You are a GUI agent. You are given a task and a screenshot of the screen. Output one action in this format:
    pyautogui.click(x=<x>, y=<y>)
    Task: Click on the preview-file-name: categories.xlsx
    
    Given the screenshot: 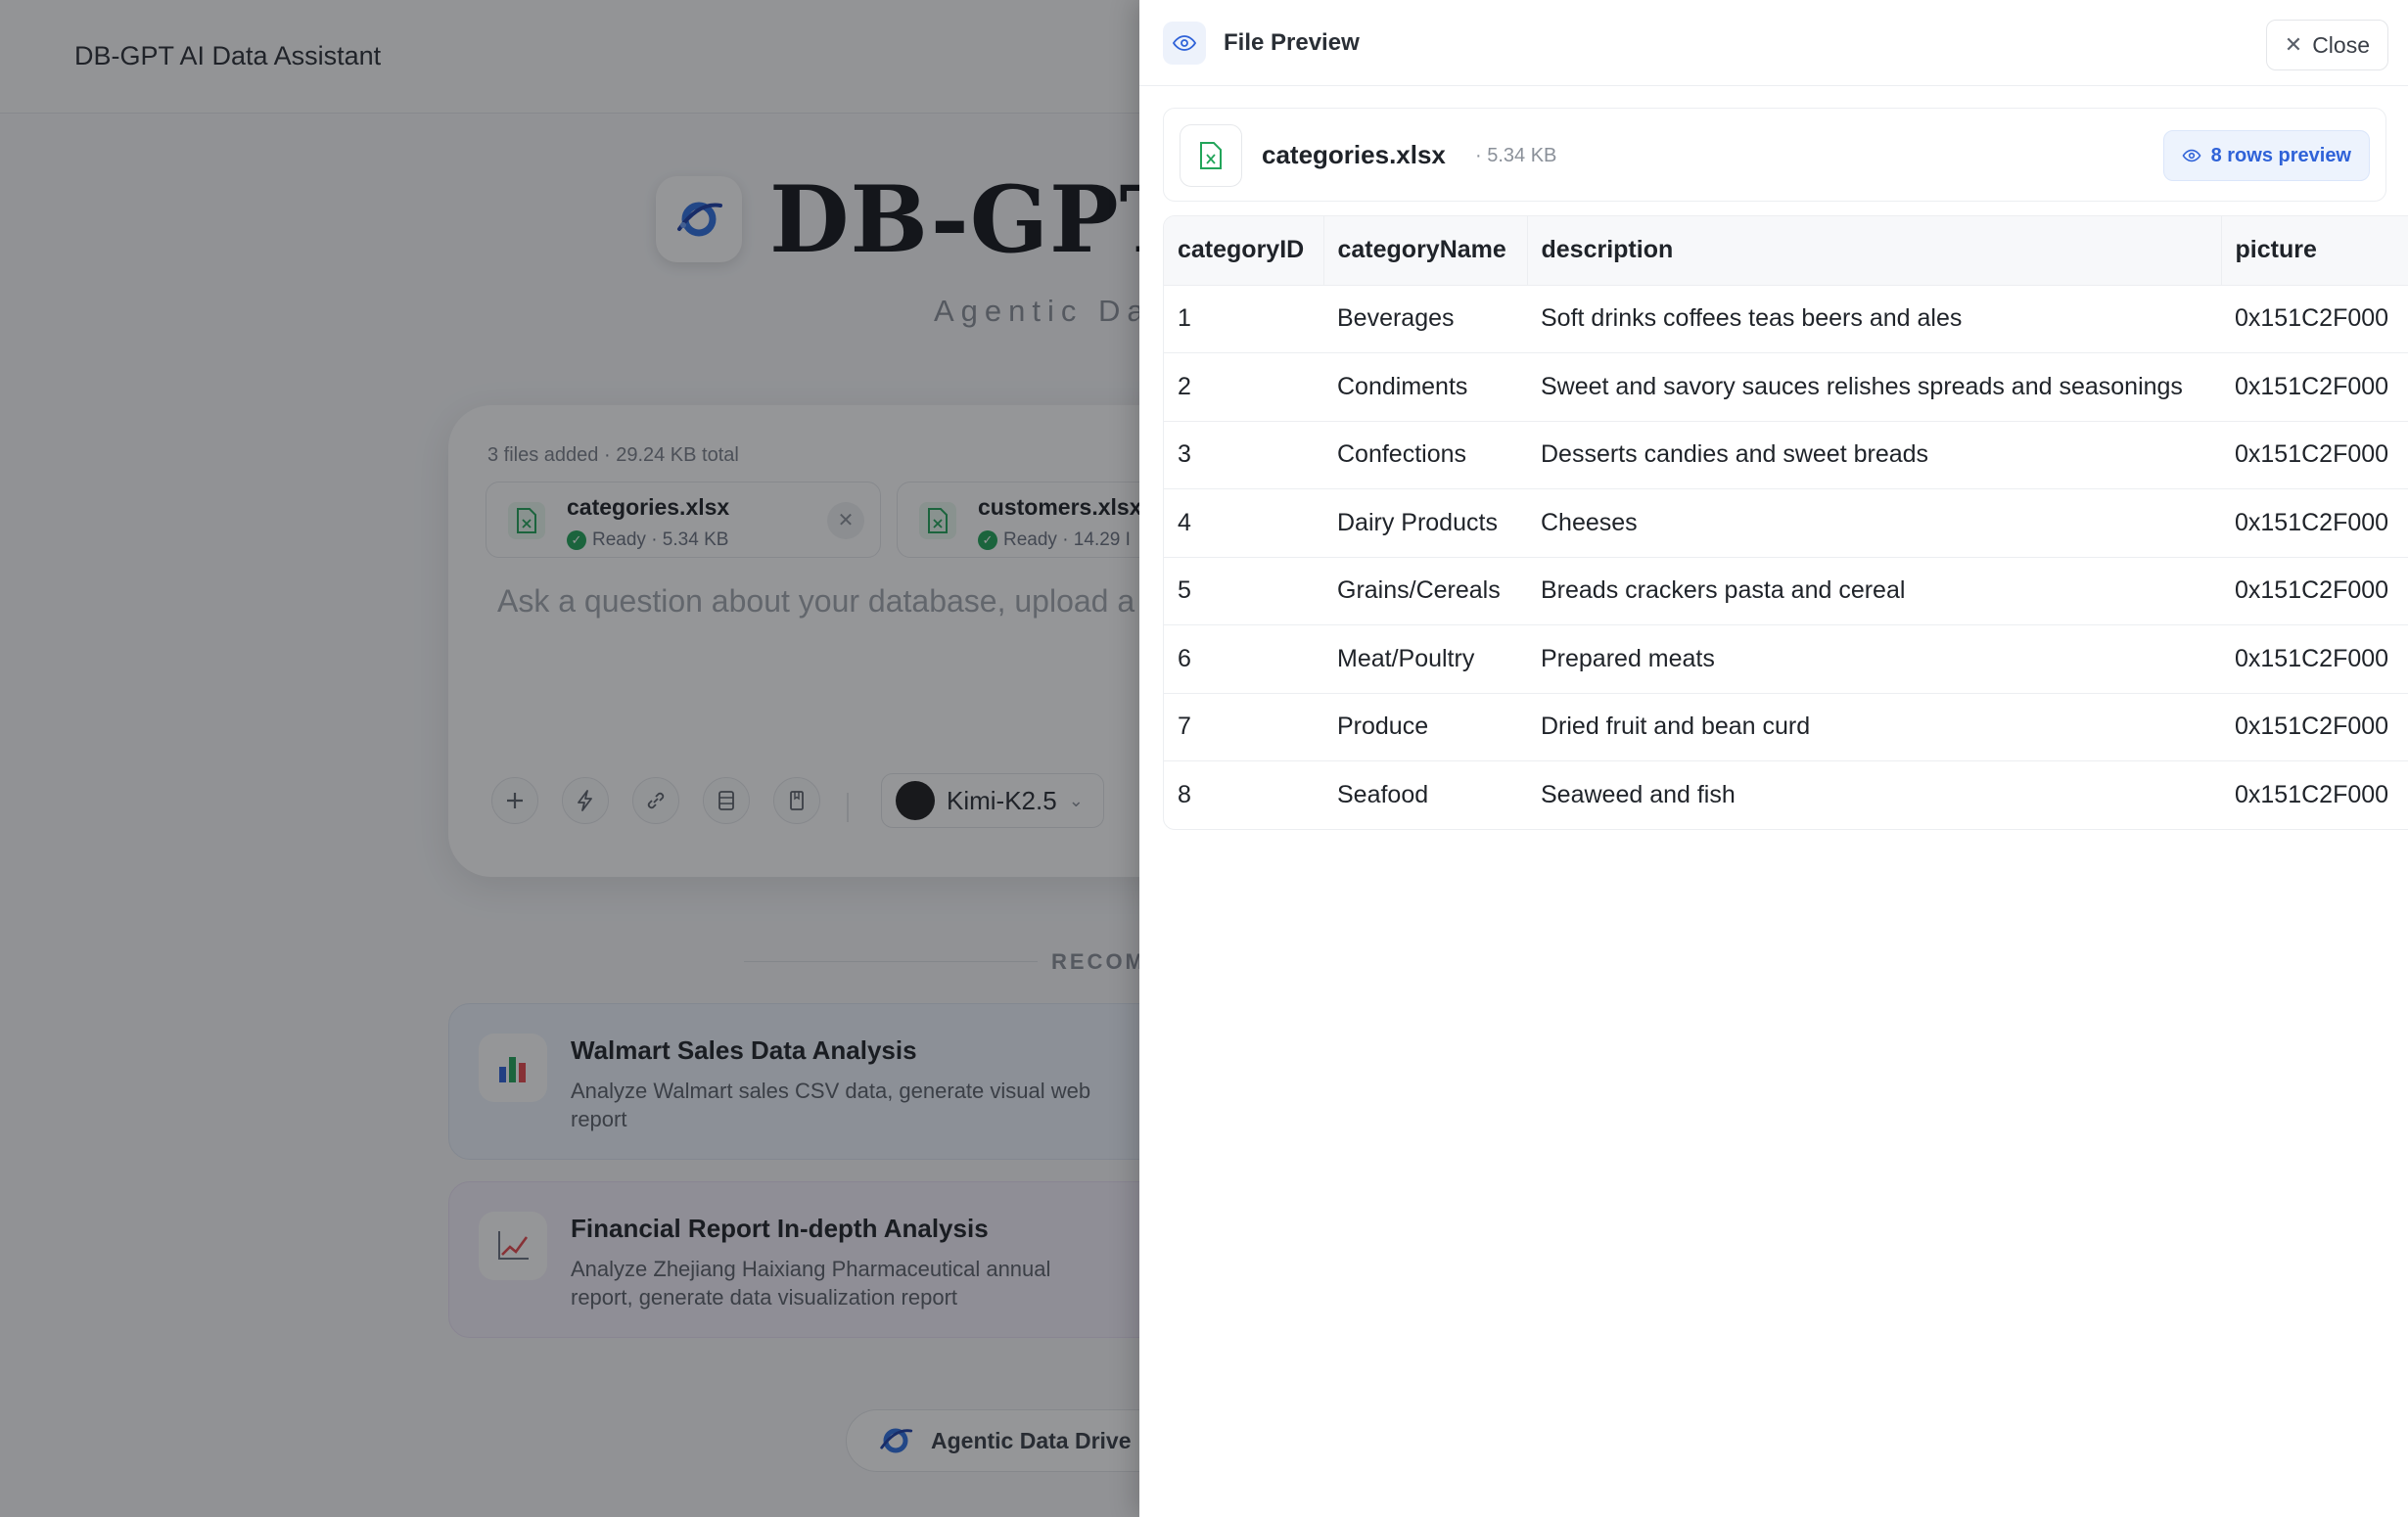 What is the action you would take?
    pyautogui.click(x=1354, y=155)
    